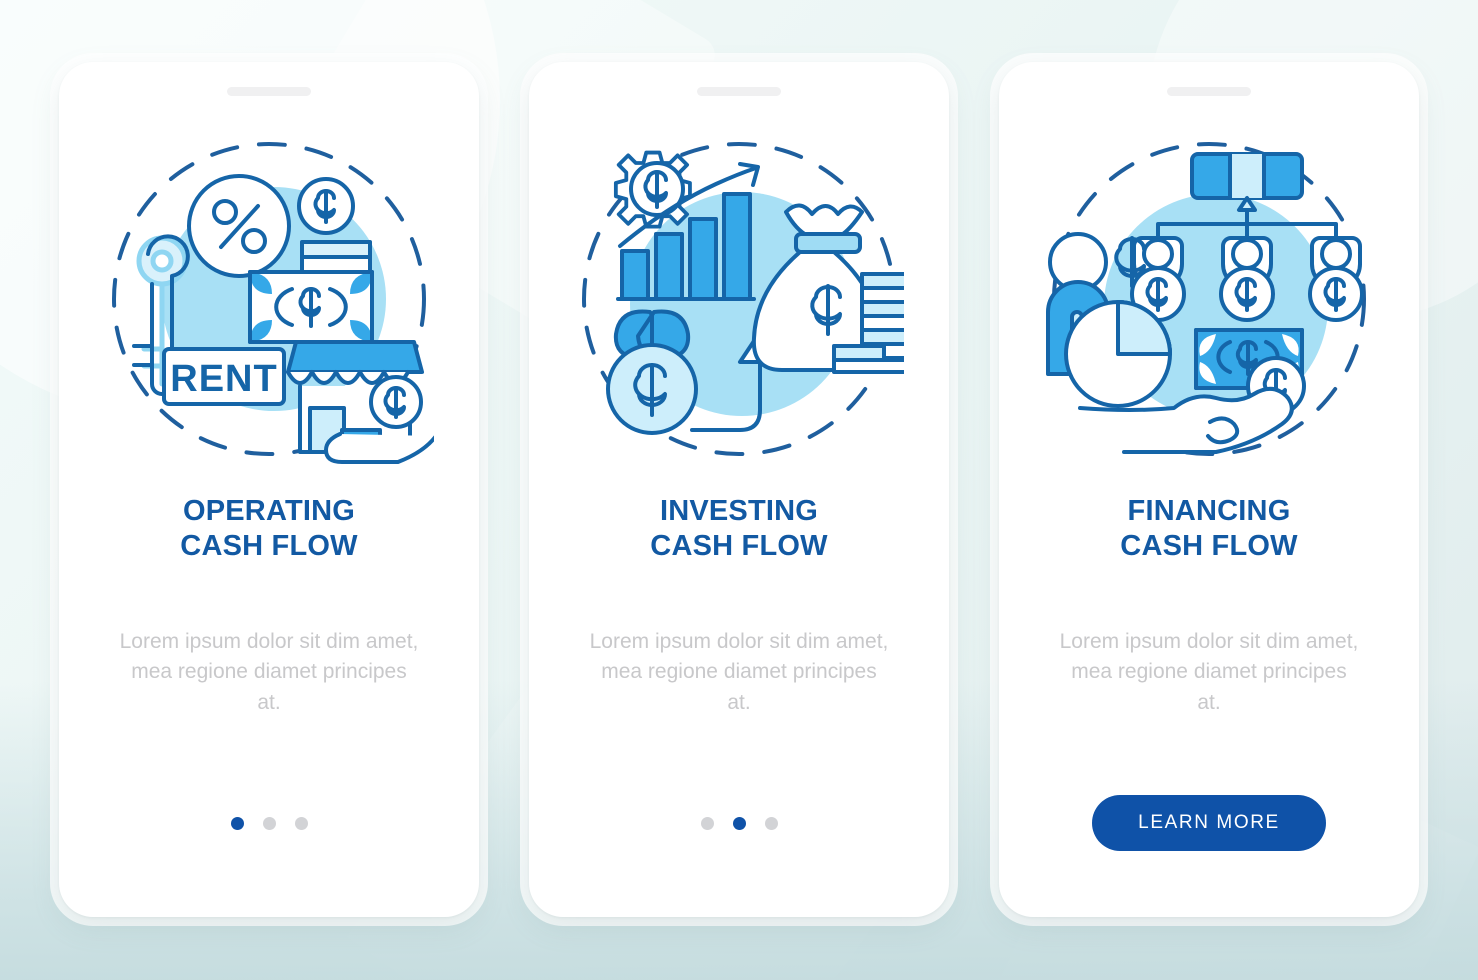  I want to click on page-title: FINANCING CASH FLOW, so click(1209, 529).